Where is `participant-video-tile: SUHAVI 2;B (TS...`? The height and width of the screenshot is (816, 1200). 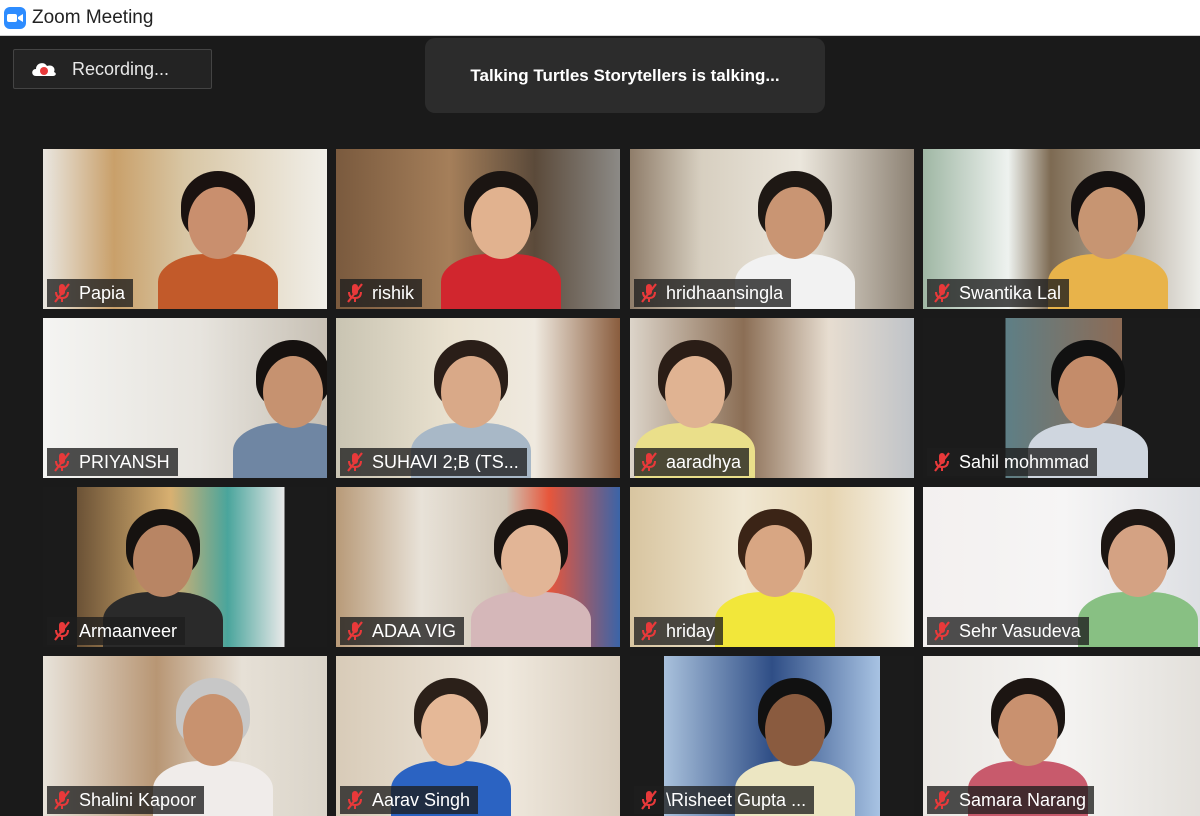 participant-video-tile: SUHAVI 2;B (TS... is located at coordinates (478, 398).